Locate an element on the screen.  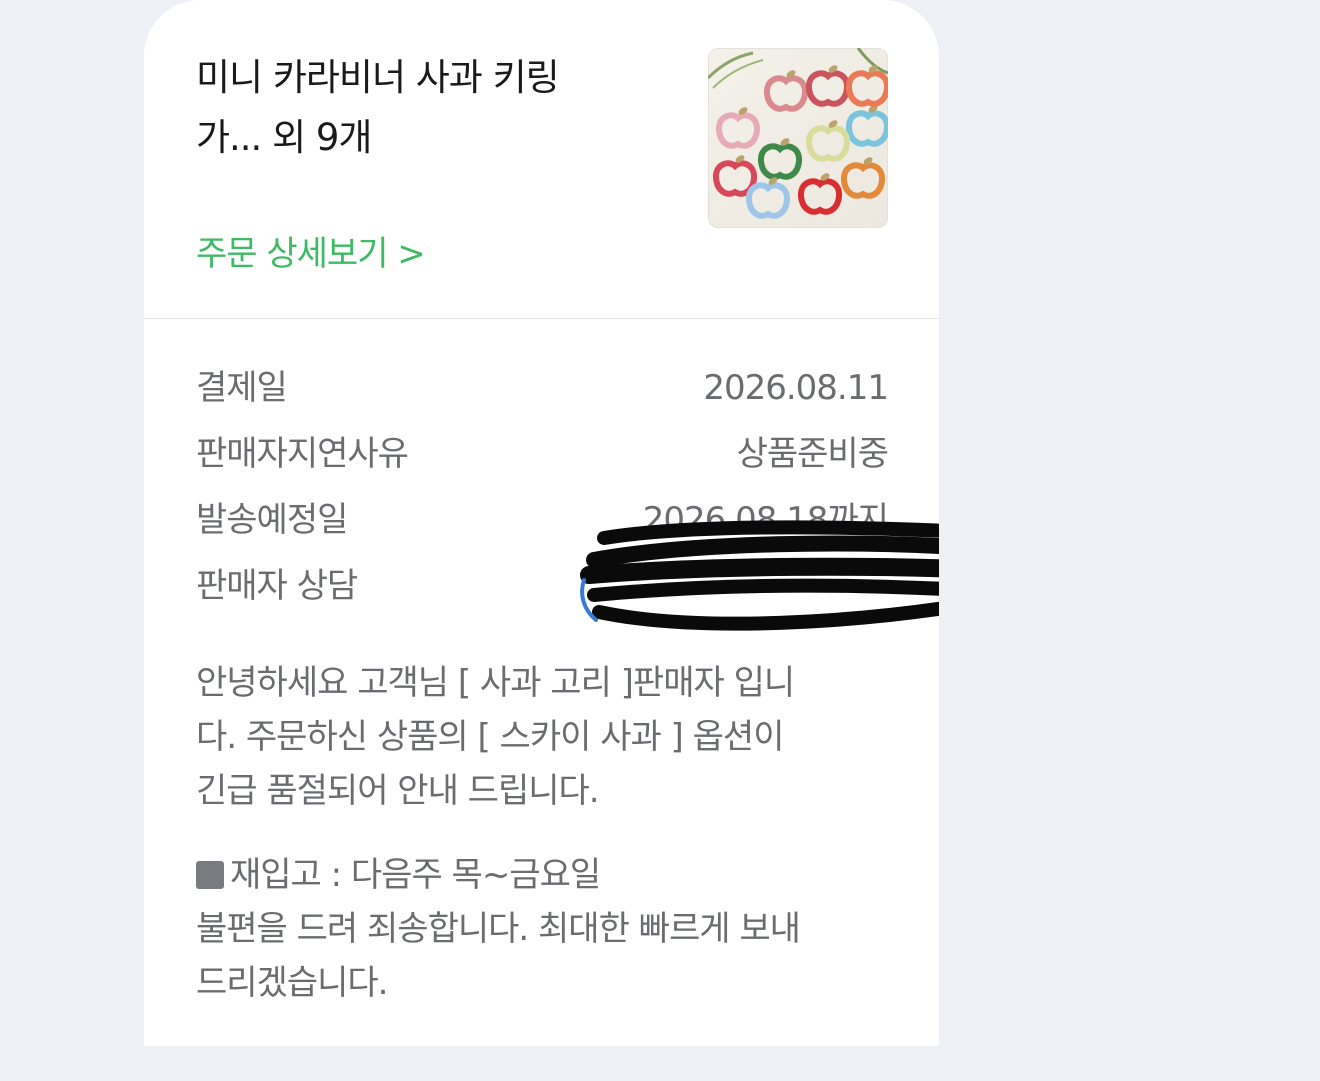
section-divider is located at coordinates (541, 318).